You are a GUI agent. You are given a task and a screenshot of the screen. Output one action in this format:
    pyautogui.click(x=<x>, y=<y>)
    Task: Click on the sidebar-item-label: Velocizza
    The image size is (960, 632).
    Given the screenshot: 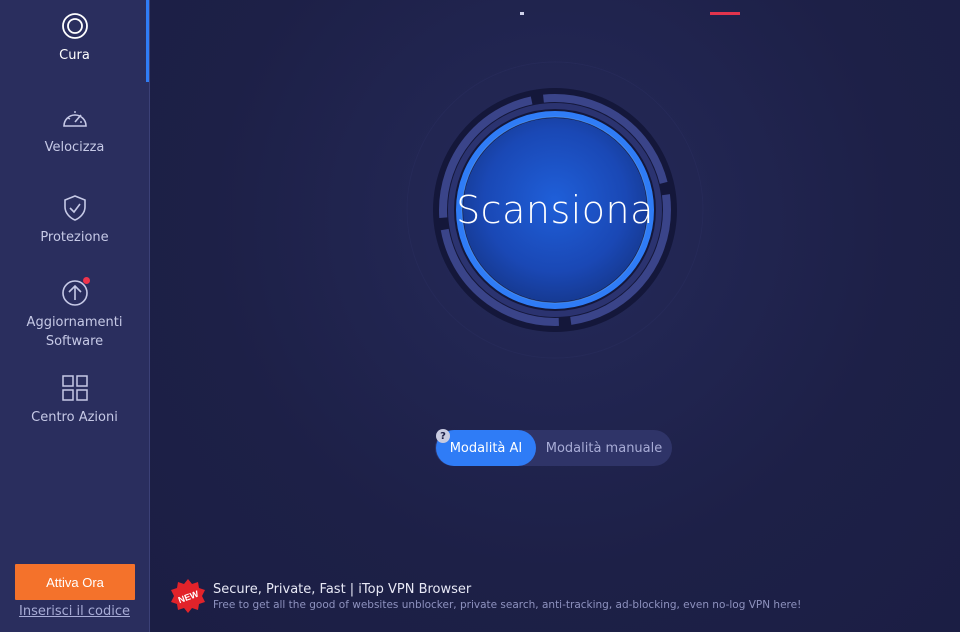 What is the action you would take?
    pyautogui.click(x=74, y=147)
    